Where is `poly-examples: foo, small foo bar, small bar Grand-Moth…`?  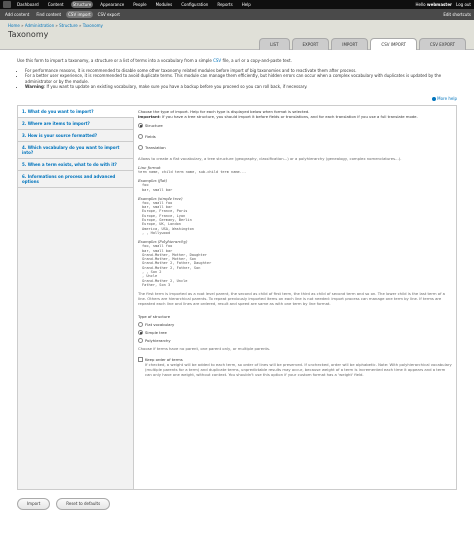
poly-examples: foo, small foo bar, small bar Grand-Moth… is located at coordinates (297, 265).